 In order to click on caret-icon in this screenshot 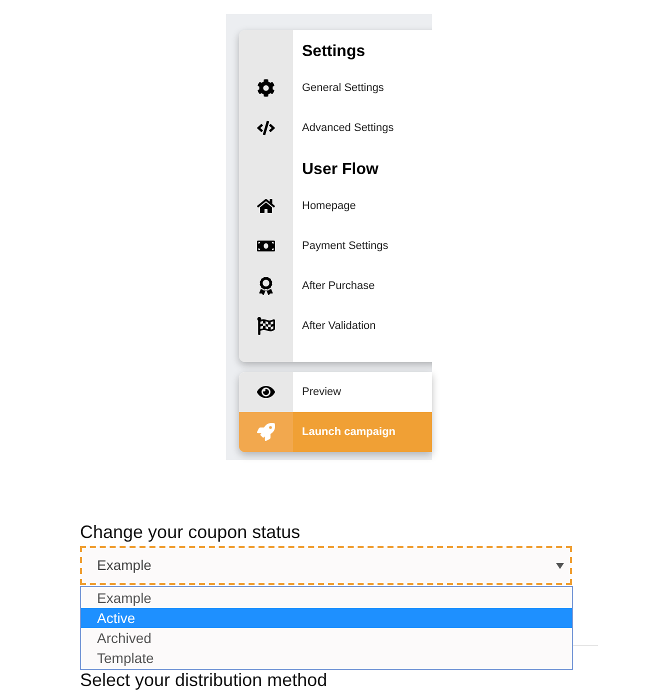, I will do `click(560, 565)`.